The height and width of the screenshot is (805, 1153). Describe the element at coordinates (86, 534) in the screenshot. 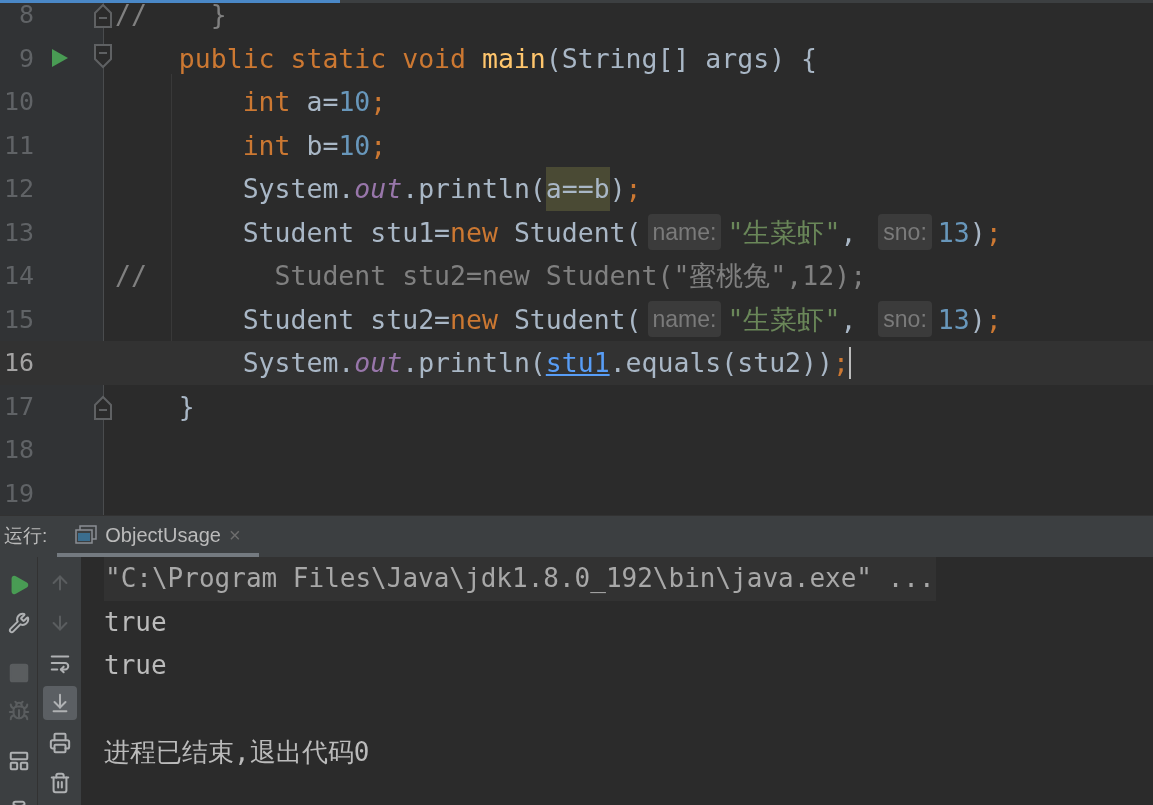

I see `window-icon` at that location.